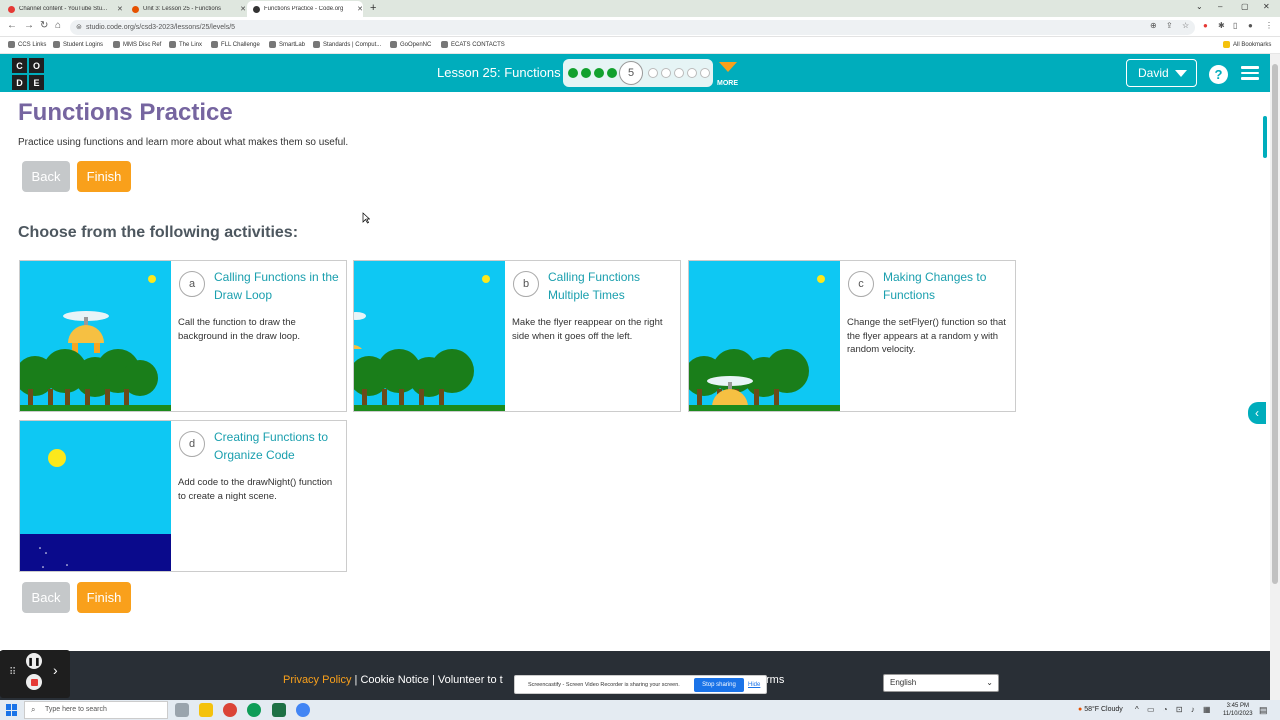 This screenshot has height=720, width=1280. I want to click on finish-button: Finish, so click(104, 176).